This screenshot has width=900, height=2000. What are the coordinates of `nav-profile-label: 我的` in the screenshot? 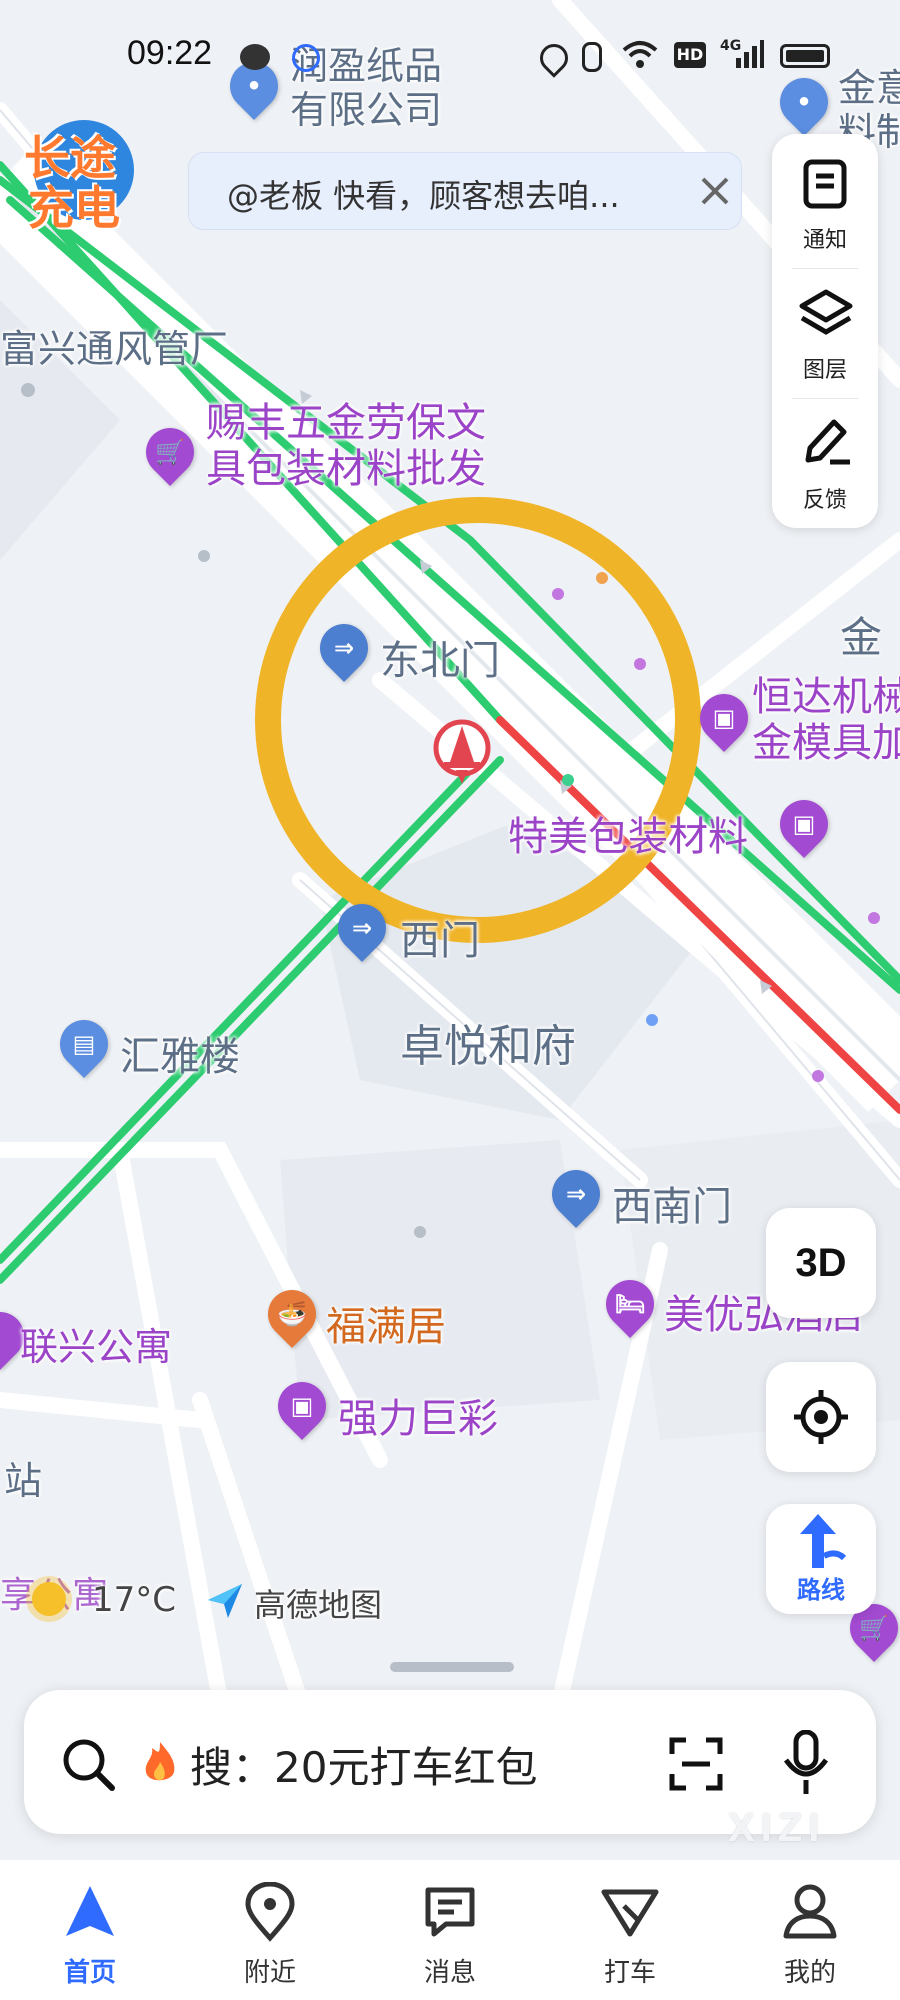 It's located at (809, 1973).